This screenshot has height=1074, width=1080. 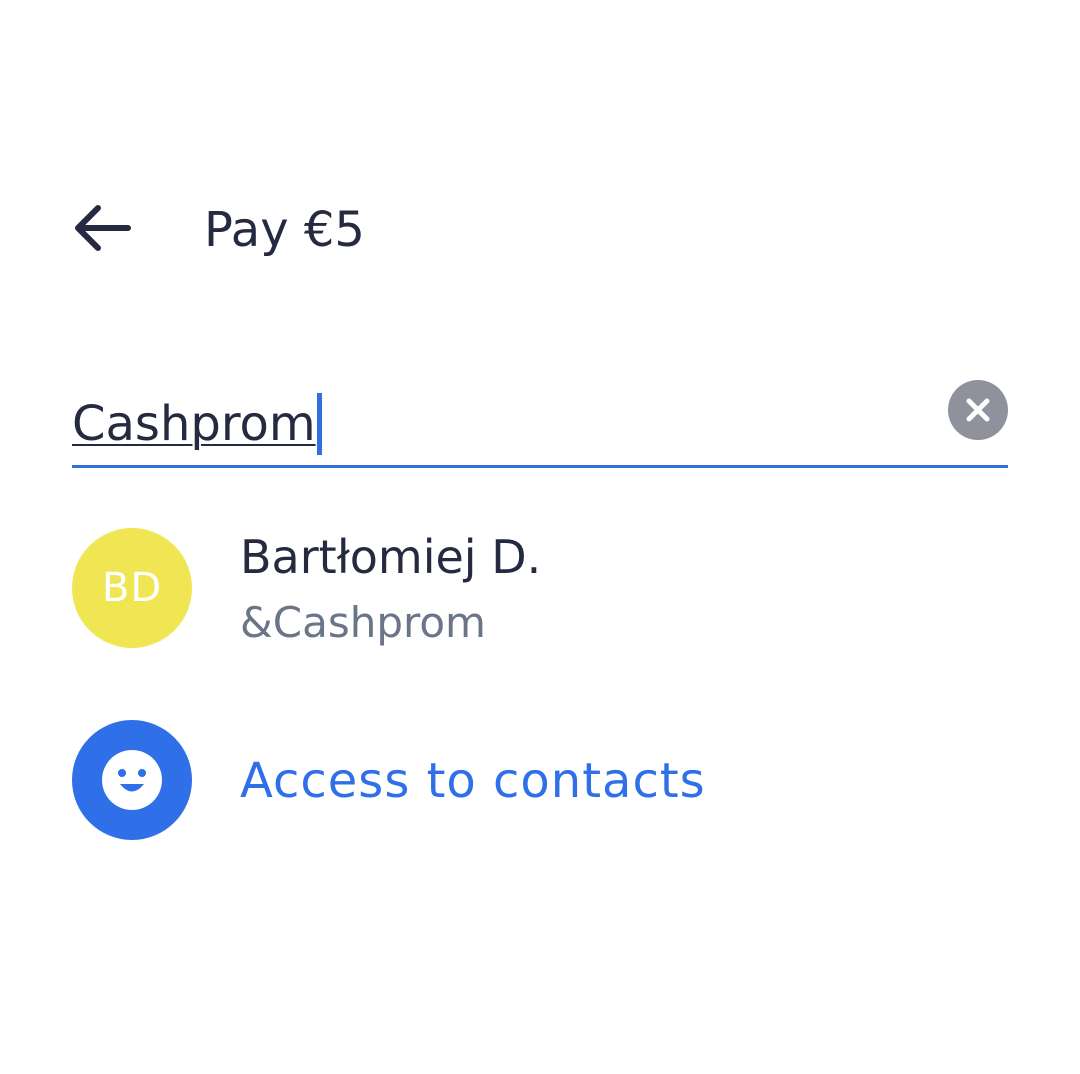 What do you see at coordinates (319, 424) in the screenshot?
I see `text-caret` at bounding box center [319, 424].